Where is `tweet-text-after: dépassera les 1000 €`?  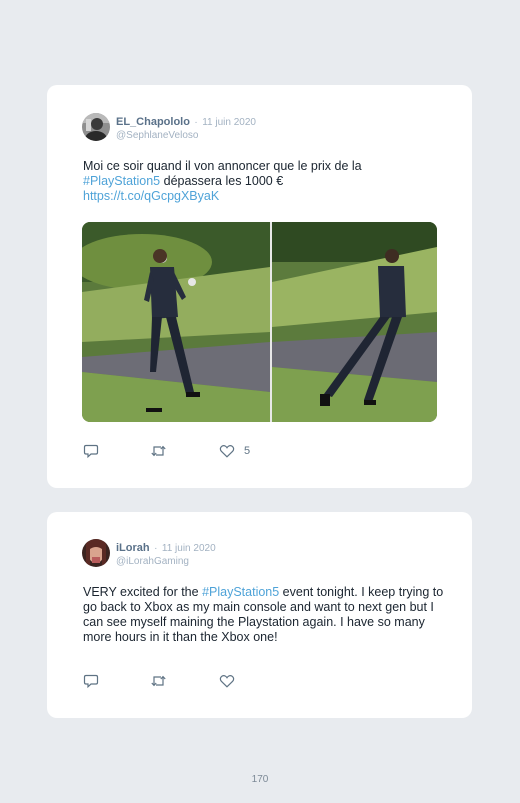 tweet-text-after: dépassera les 1000 € is located at coordinates (222, 181).